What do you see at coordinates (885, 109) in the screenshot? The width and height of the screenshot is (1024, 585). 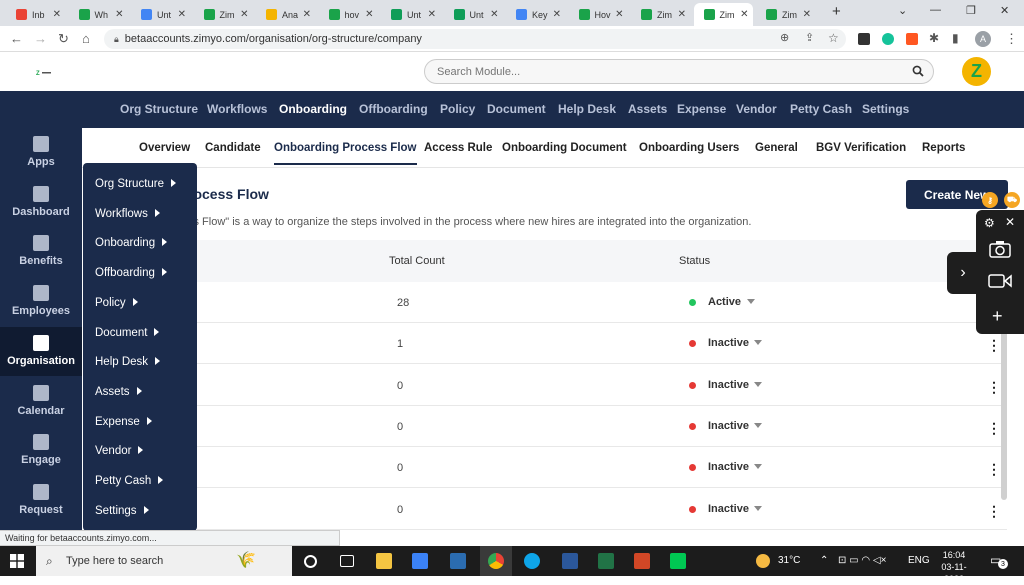 I see `topnav-item: Settings` at bounding box center [885, 109].